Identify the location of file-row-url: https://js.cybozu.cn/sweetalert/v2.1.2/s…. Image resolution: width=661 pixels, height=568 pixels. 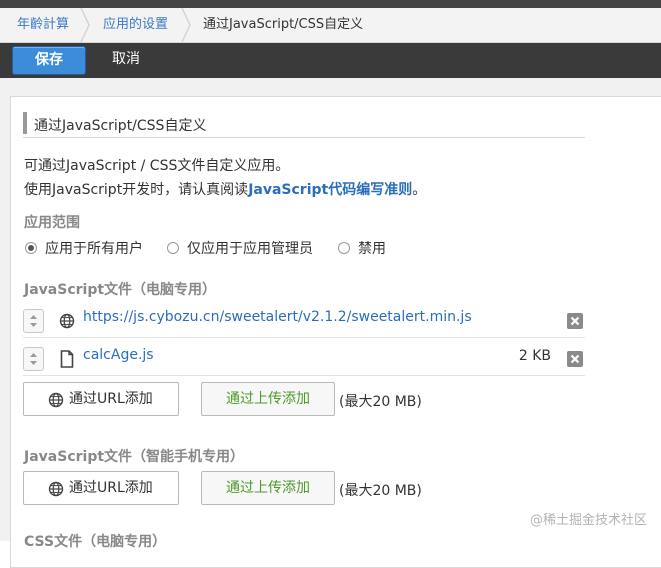
(304, 320).